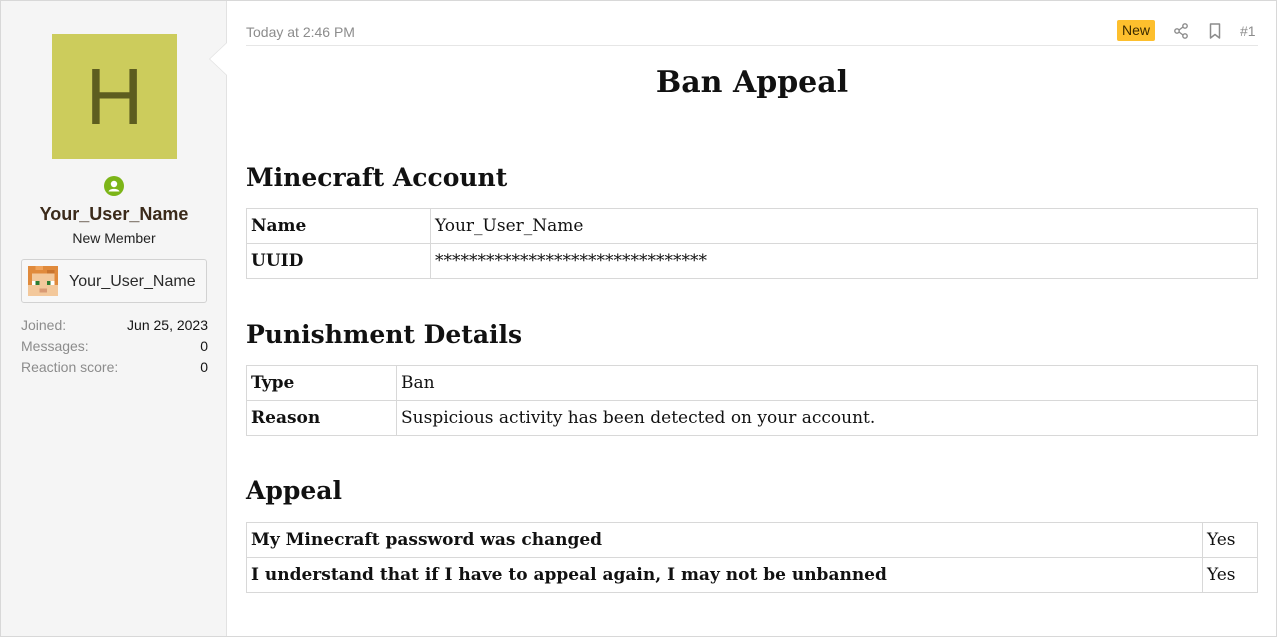 The image size is (1277, 637). I want to click on table-row: My Minecraft password was changed Yes, so click(752, 540).